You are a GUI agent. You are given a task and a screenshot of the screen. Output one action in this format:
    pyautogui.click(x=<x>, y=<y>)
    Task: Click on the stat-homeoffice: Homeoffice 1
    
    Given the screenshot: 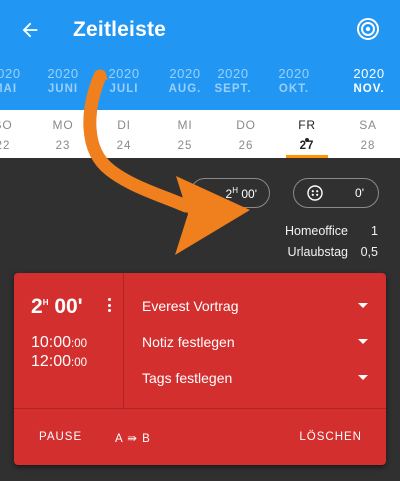 What is the action you would take?
    pyautogui.click(x=331, y=231)
    